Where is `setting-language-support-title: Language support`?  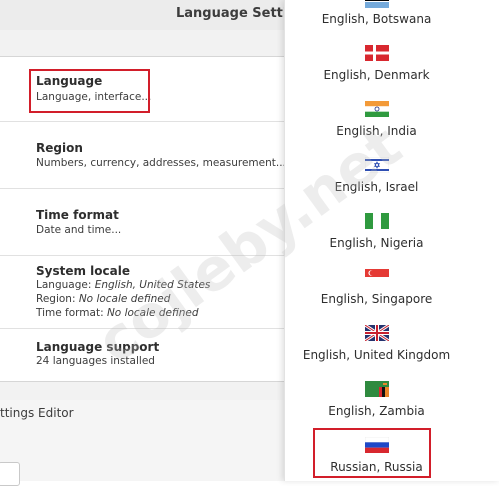
setting-language-support-title: Language support is located at coordinates (98, 347).